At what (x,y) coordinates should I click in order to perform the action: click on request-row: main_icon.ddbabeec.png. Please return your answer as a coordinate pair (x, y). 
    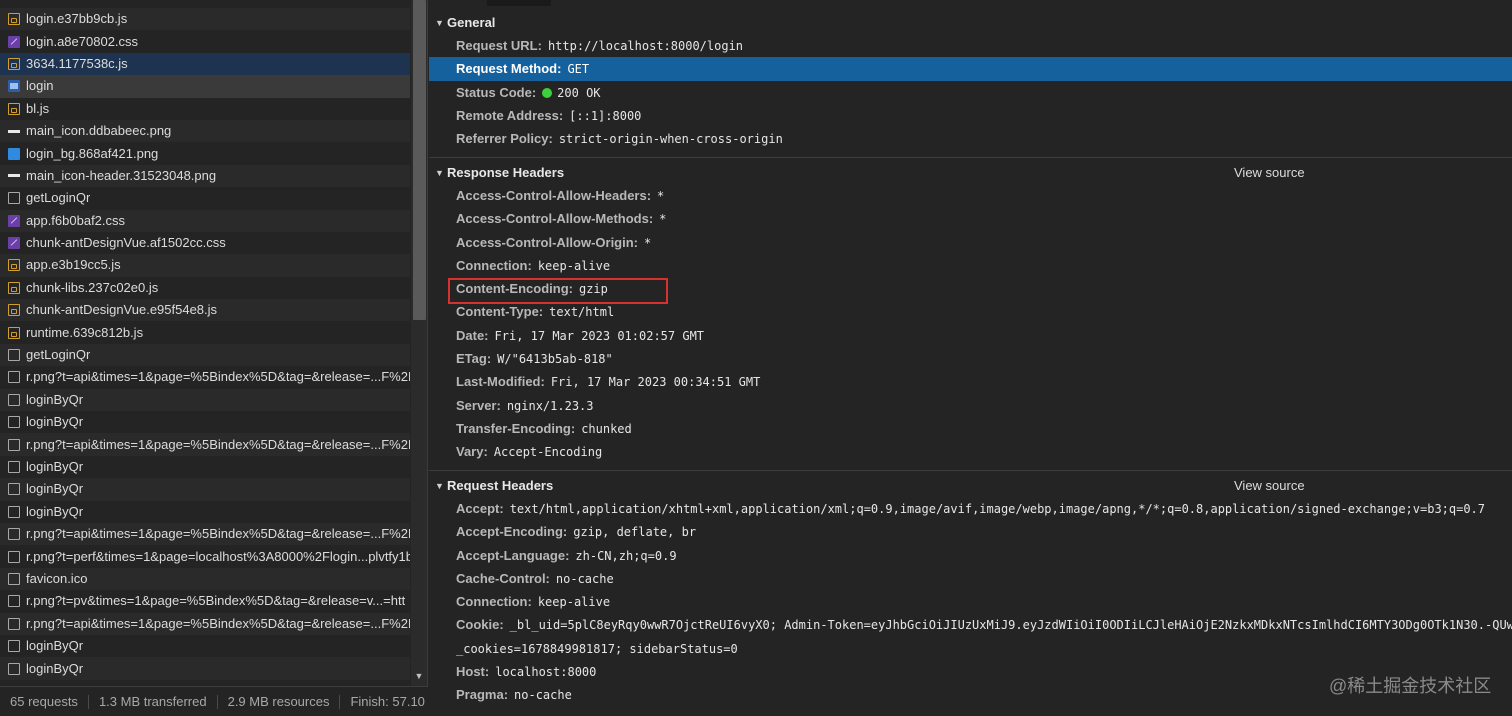
    Looking at the image, I should click on (205, 131).